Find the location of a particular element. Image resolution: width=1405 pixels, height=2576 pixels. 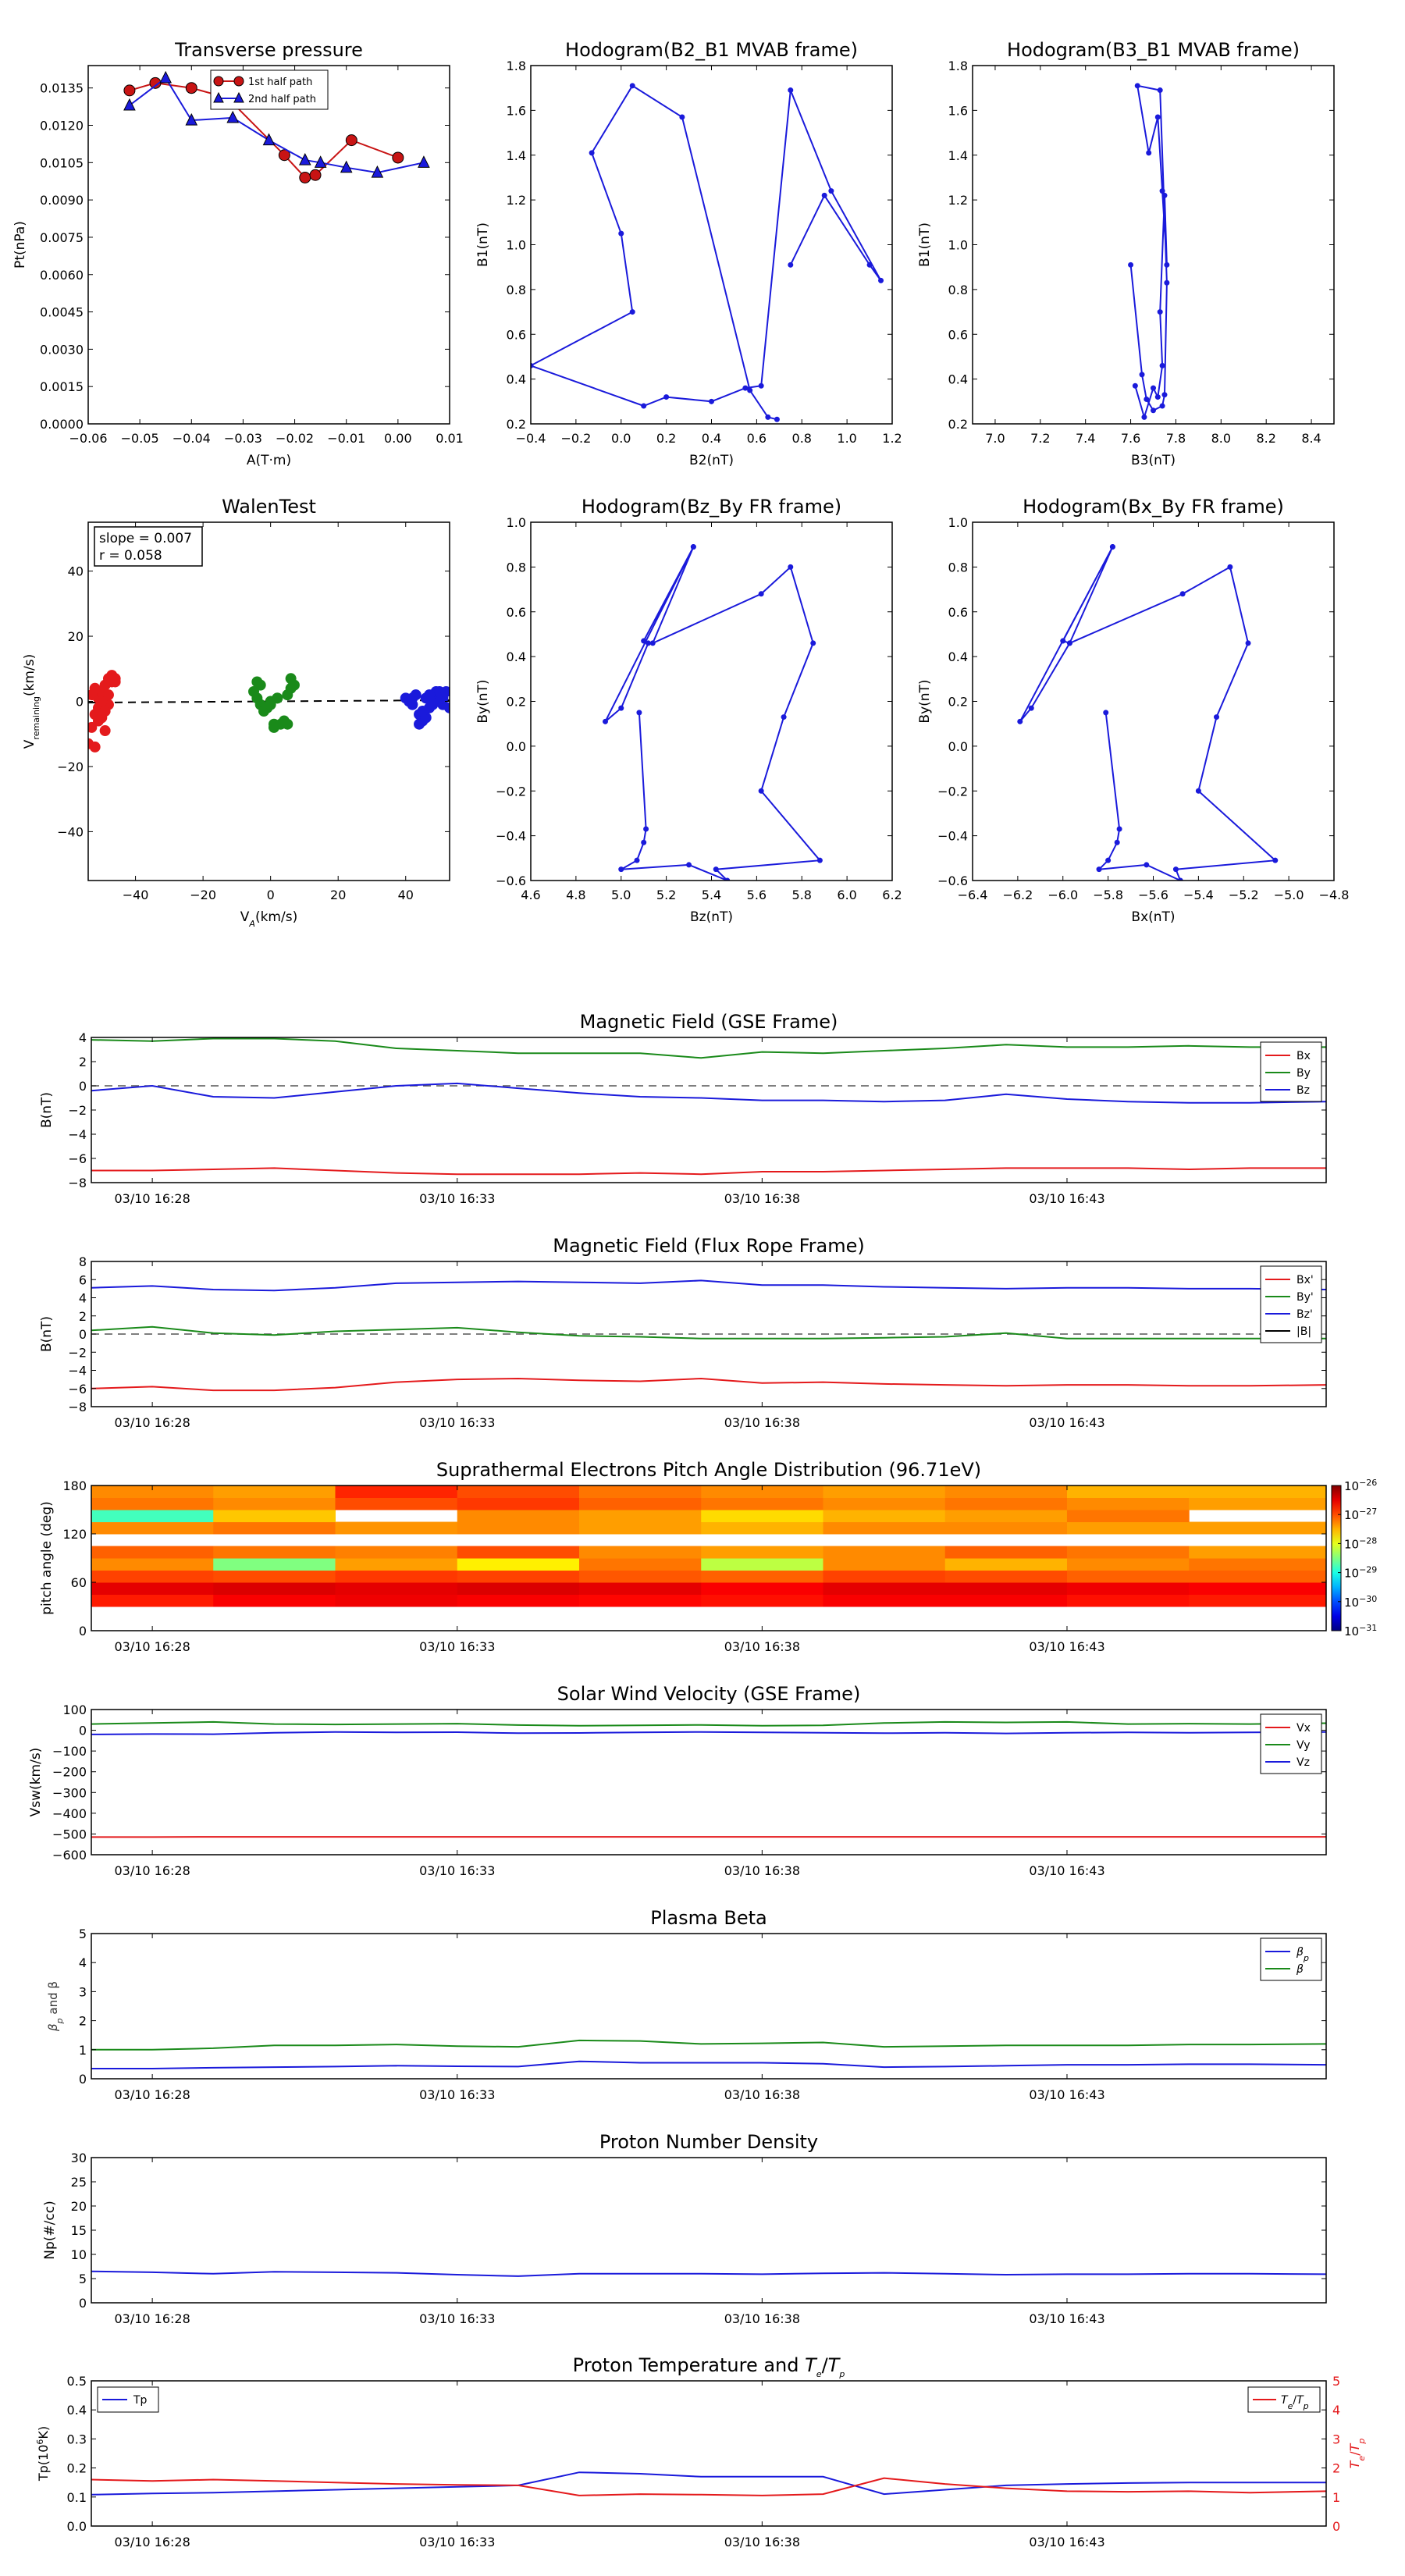

x-tick-label: 7.4 is located at coordinates (1085, 439).